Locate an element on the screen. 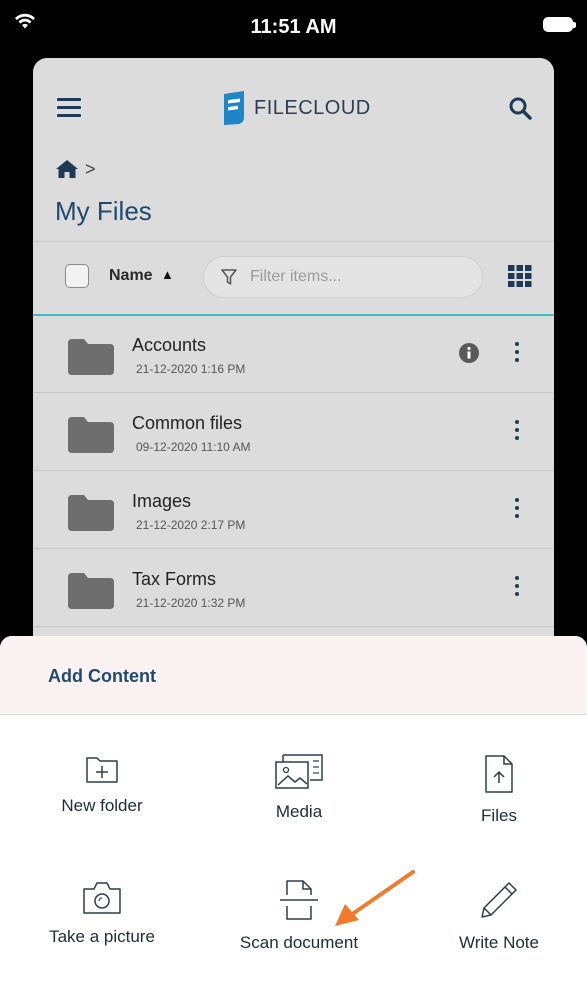 Image resolution: width=587 pixels, height=1001 pixels. annotation-arrow-icon is located at coordinates (375, 898).